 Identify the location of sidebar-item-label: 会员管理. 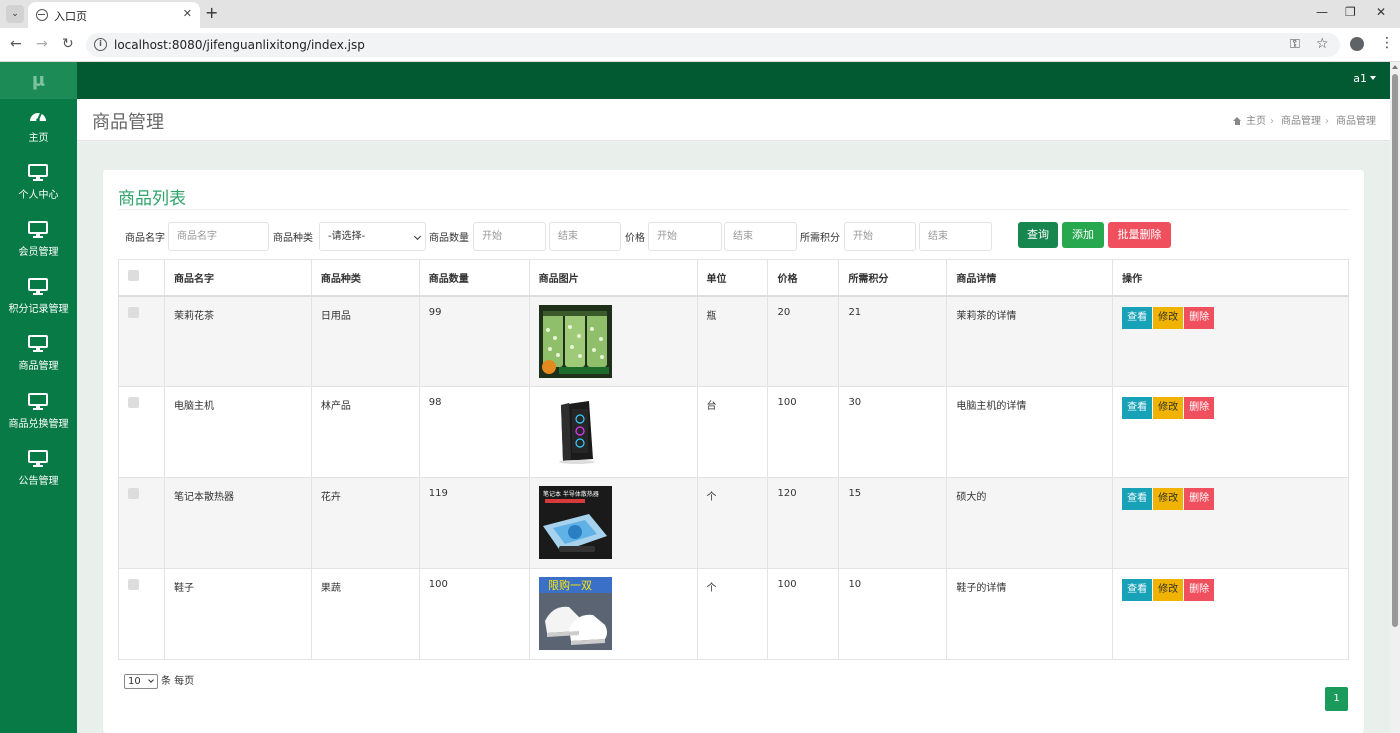
(38, 252).